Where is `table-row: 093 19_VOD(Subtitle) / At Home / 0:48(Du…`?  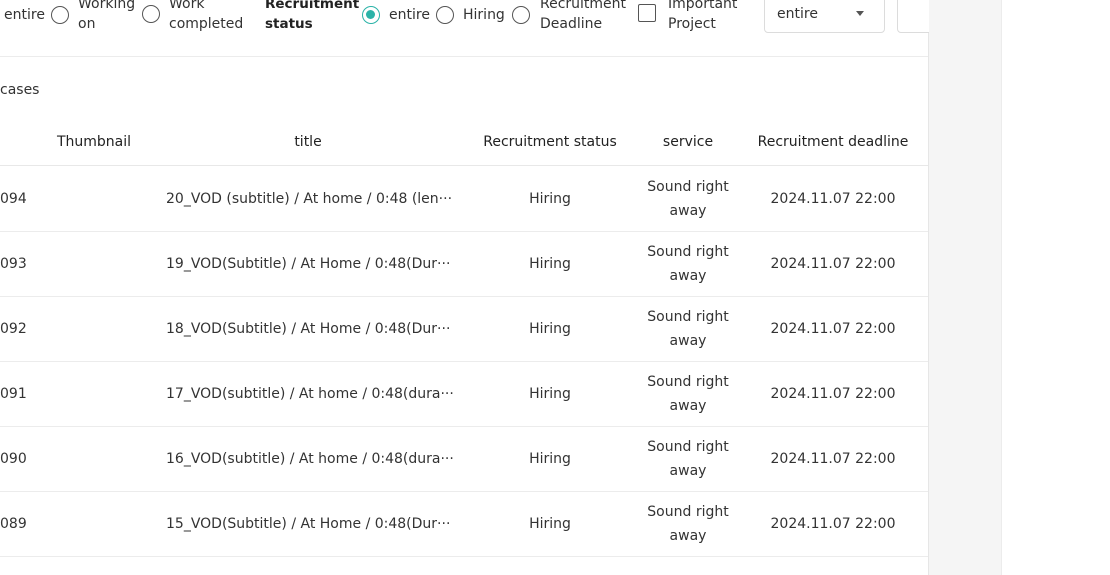
table-row: 093 19_VOD(Subtitle) / At Home / 0:48(Du… is located at coordinates (464, 264).